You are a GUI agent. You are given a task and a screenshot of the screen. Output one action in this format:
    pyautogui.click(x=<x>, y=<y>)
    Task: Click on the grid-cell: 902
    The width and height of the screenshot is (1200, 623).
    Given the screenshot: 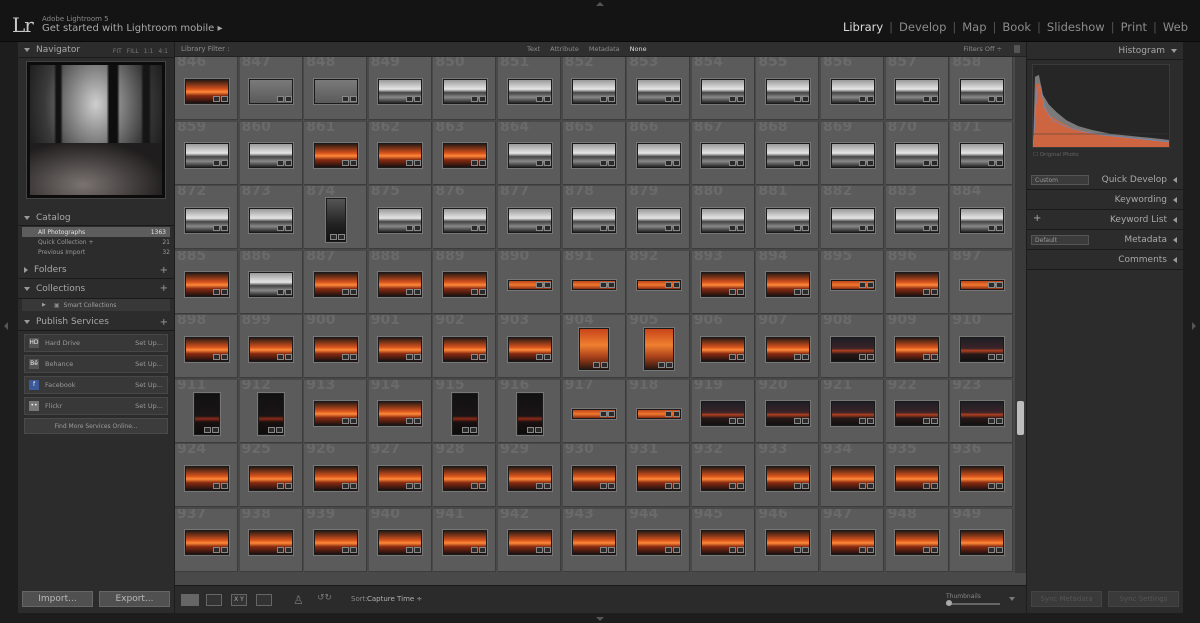 What is the action you would take?
    pyautogui.click(x=465, y=346)
    